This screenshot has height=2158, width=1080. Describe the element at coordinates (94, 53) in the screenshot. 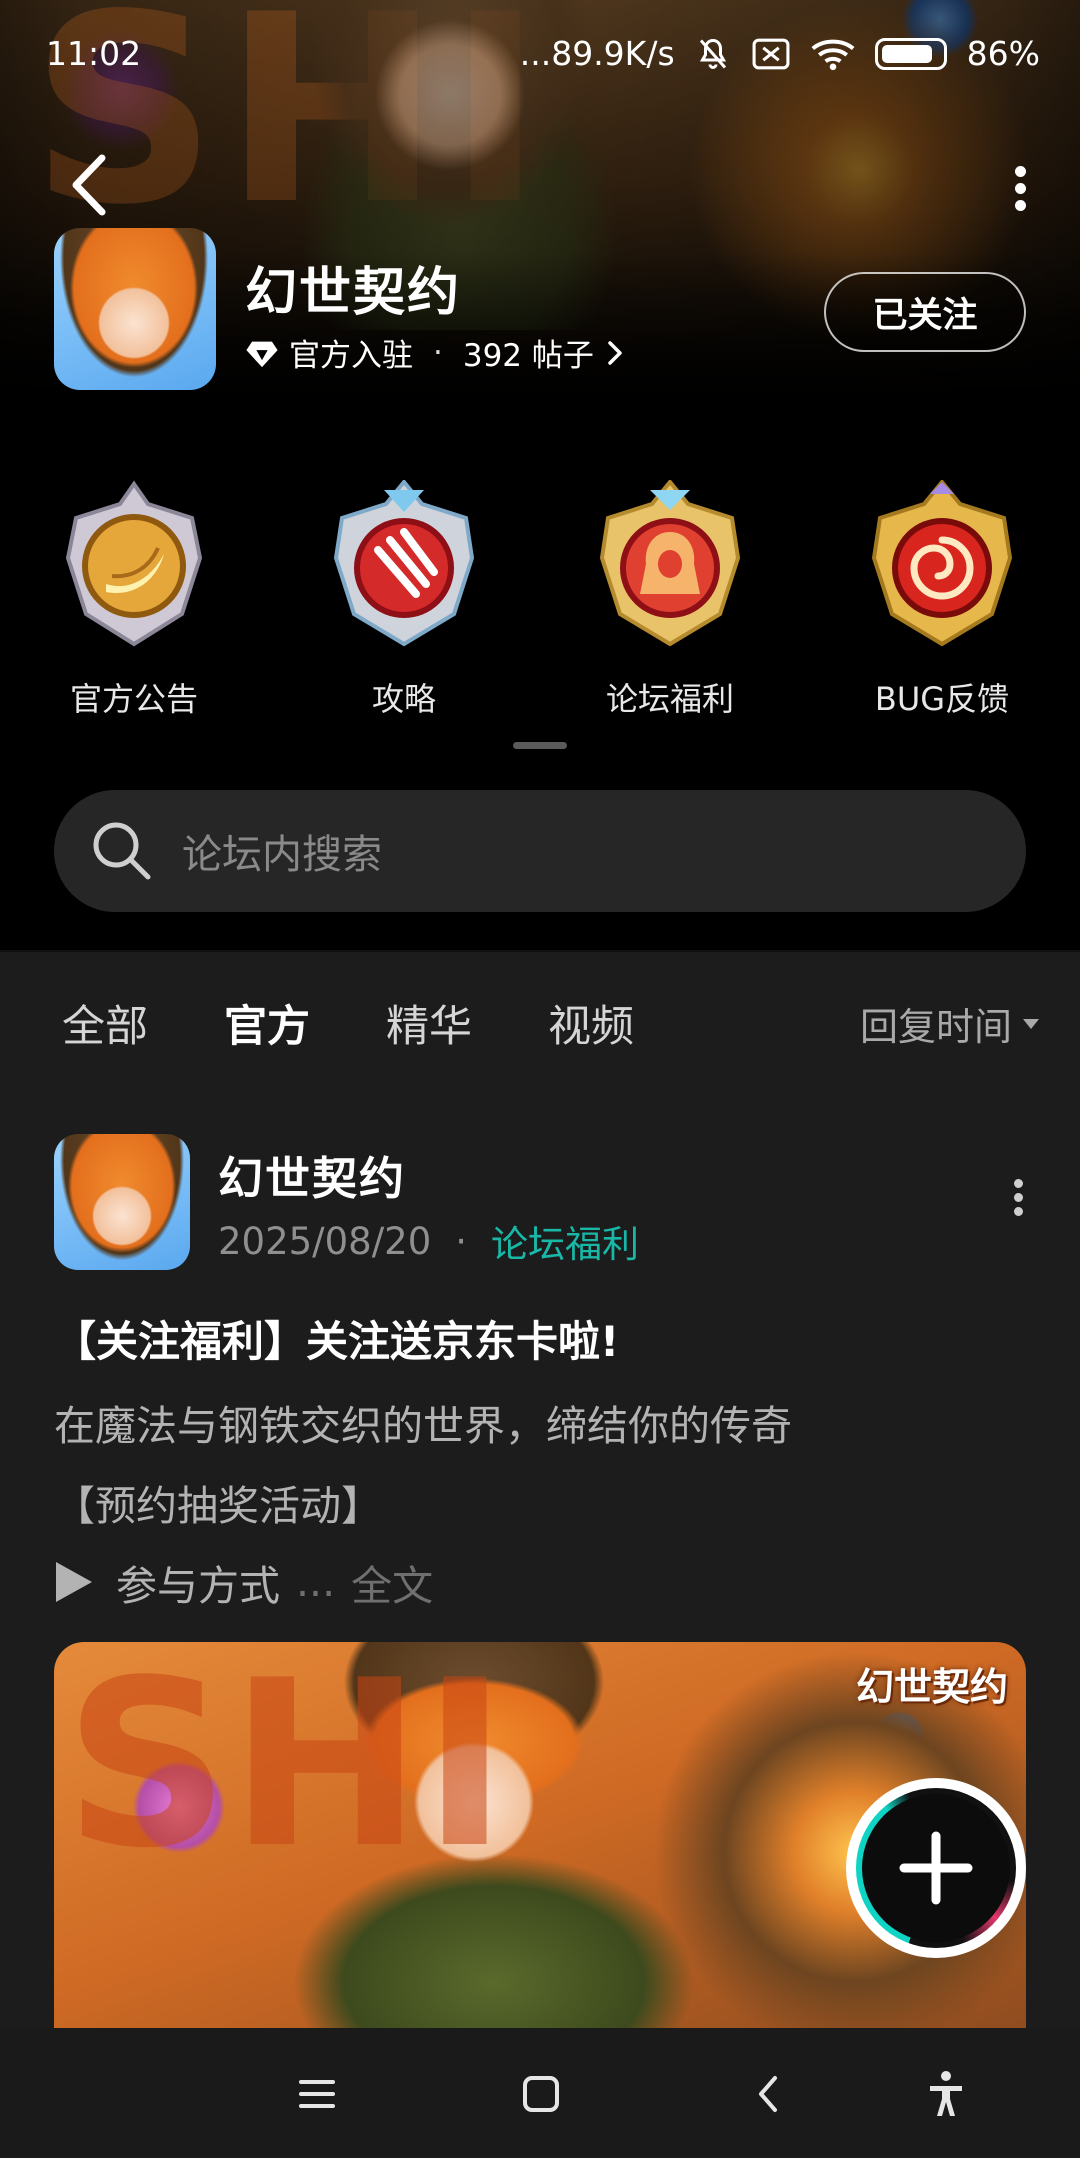

I see `status-time: 11:02` at that location.